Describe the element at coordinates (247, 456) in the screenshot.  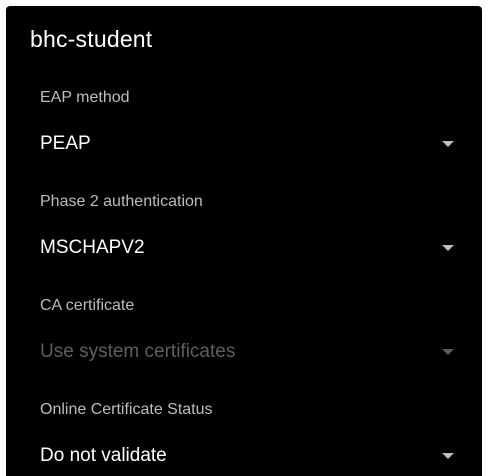
I see `online-certificate-status-dropdown: Do not validate` at that location.